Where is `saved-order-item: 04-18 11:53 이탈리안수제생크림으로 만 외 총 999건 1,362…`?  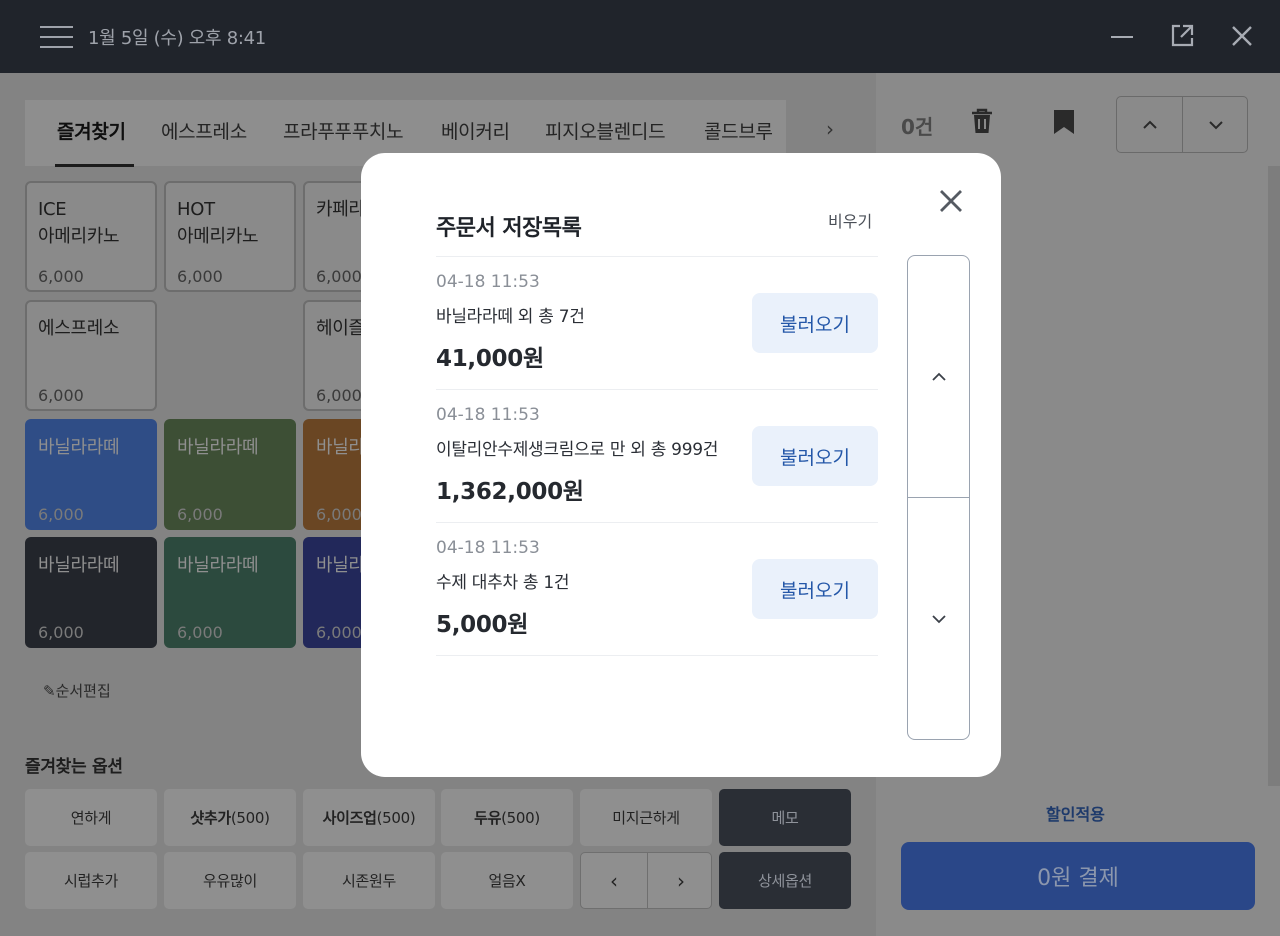
saved-order-item: 04-18 11:53 이탈리안수제생크림으로 만 외 총 999건 1,362… is located at coordinates (657, 455).